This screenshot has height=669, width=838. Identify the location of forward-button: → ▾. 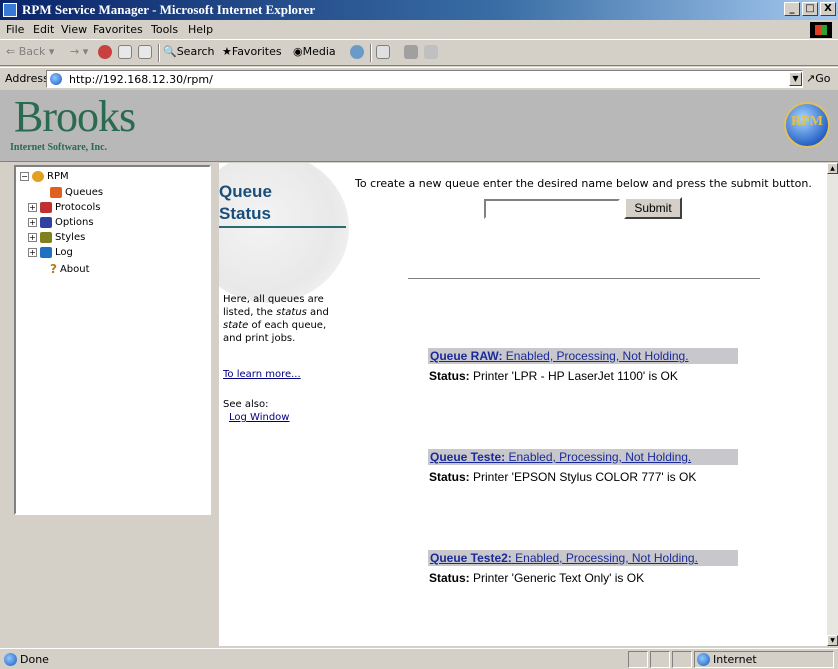
(79, 51).